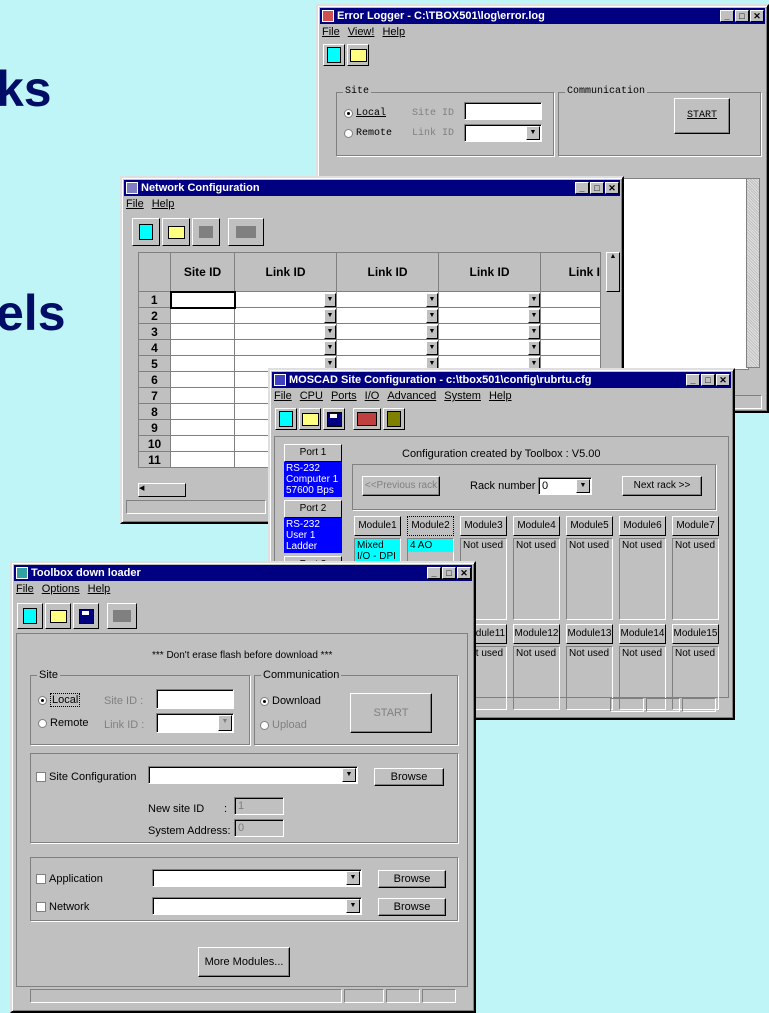  I want to click on port-tab: Port 2, so click(313, 509).